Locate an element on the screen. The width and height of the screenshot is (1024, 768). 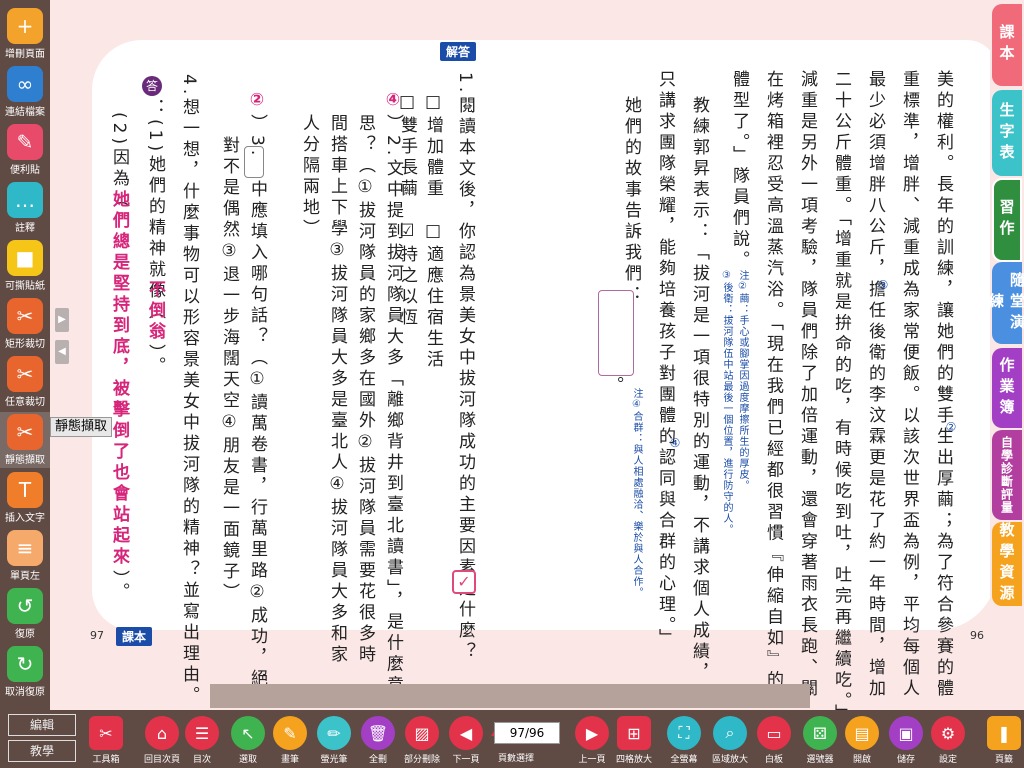
question-3-body: 中應填入哪句話？（①讀萬卷書，行萬里路②成功，絕 is located at coordinates (257, 435).